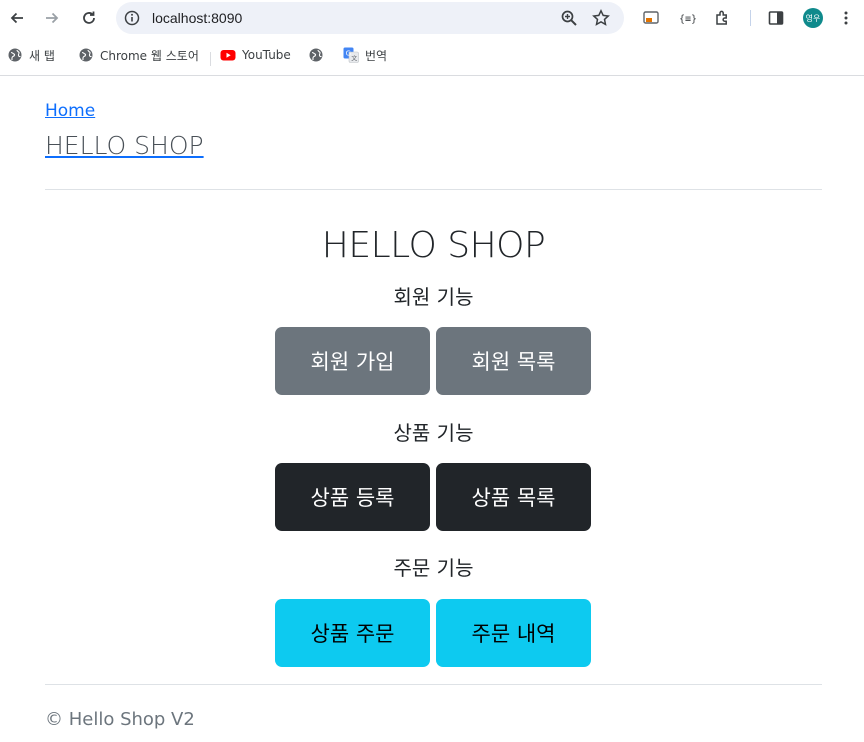  I want to click on bookmark-star-icon, so click(601, 18).